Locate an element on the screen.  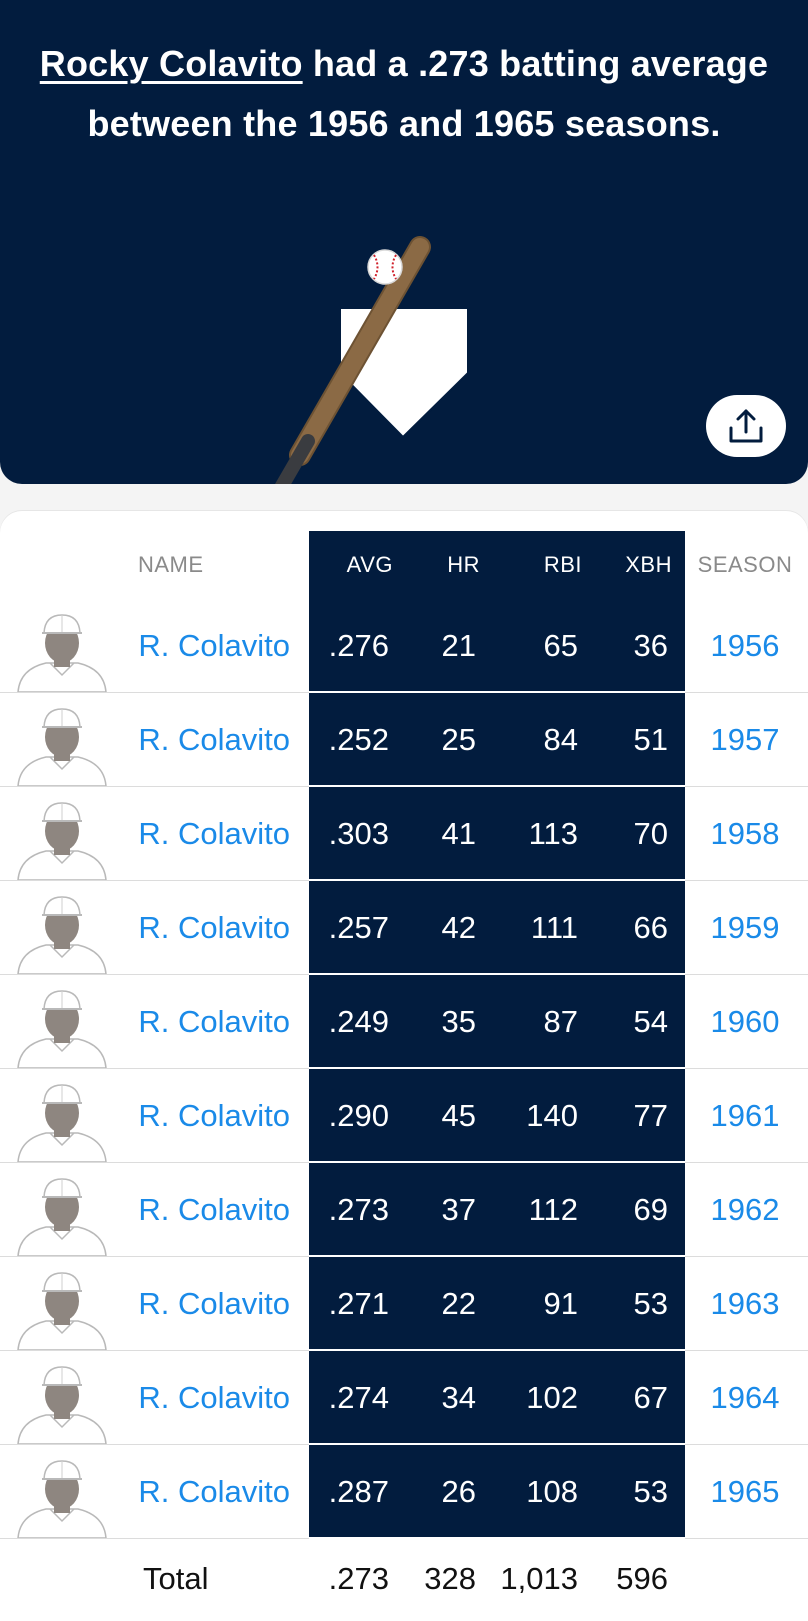
cell-hr: 22 is located at coordinates (458, 1303).